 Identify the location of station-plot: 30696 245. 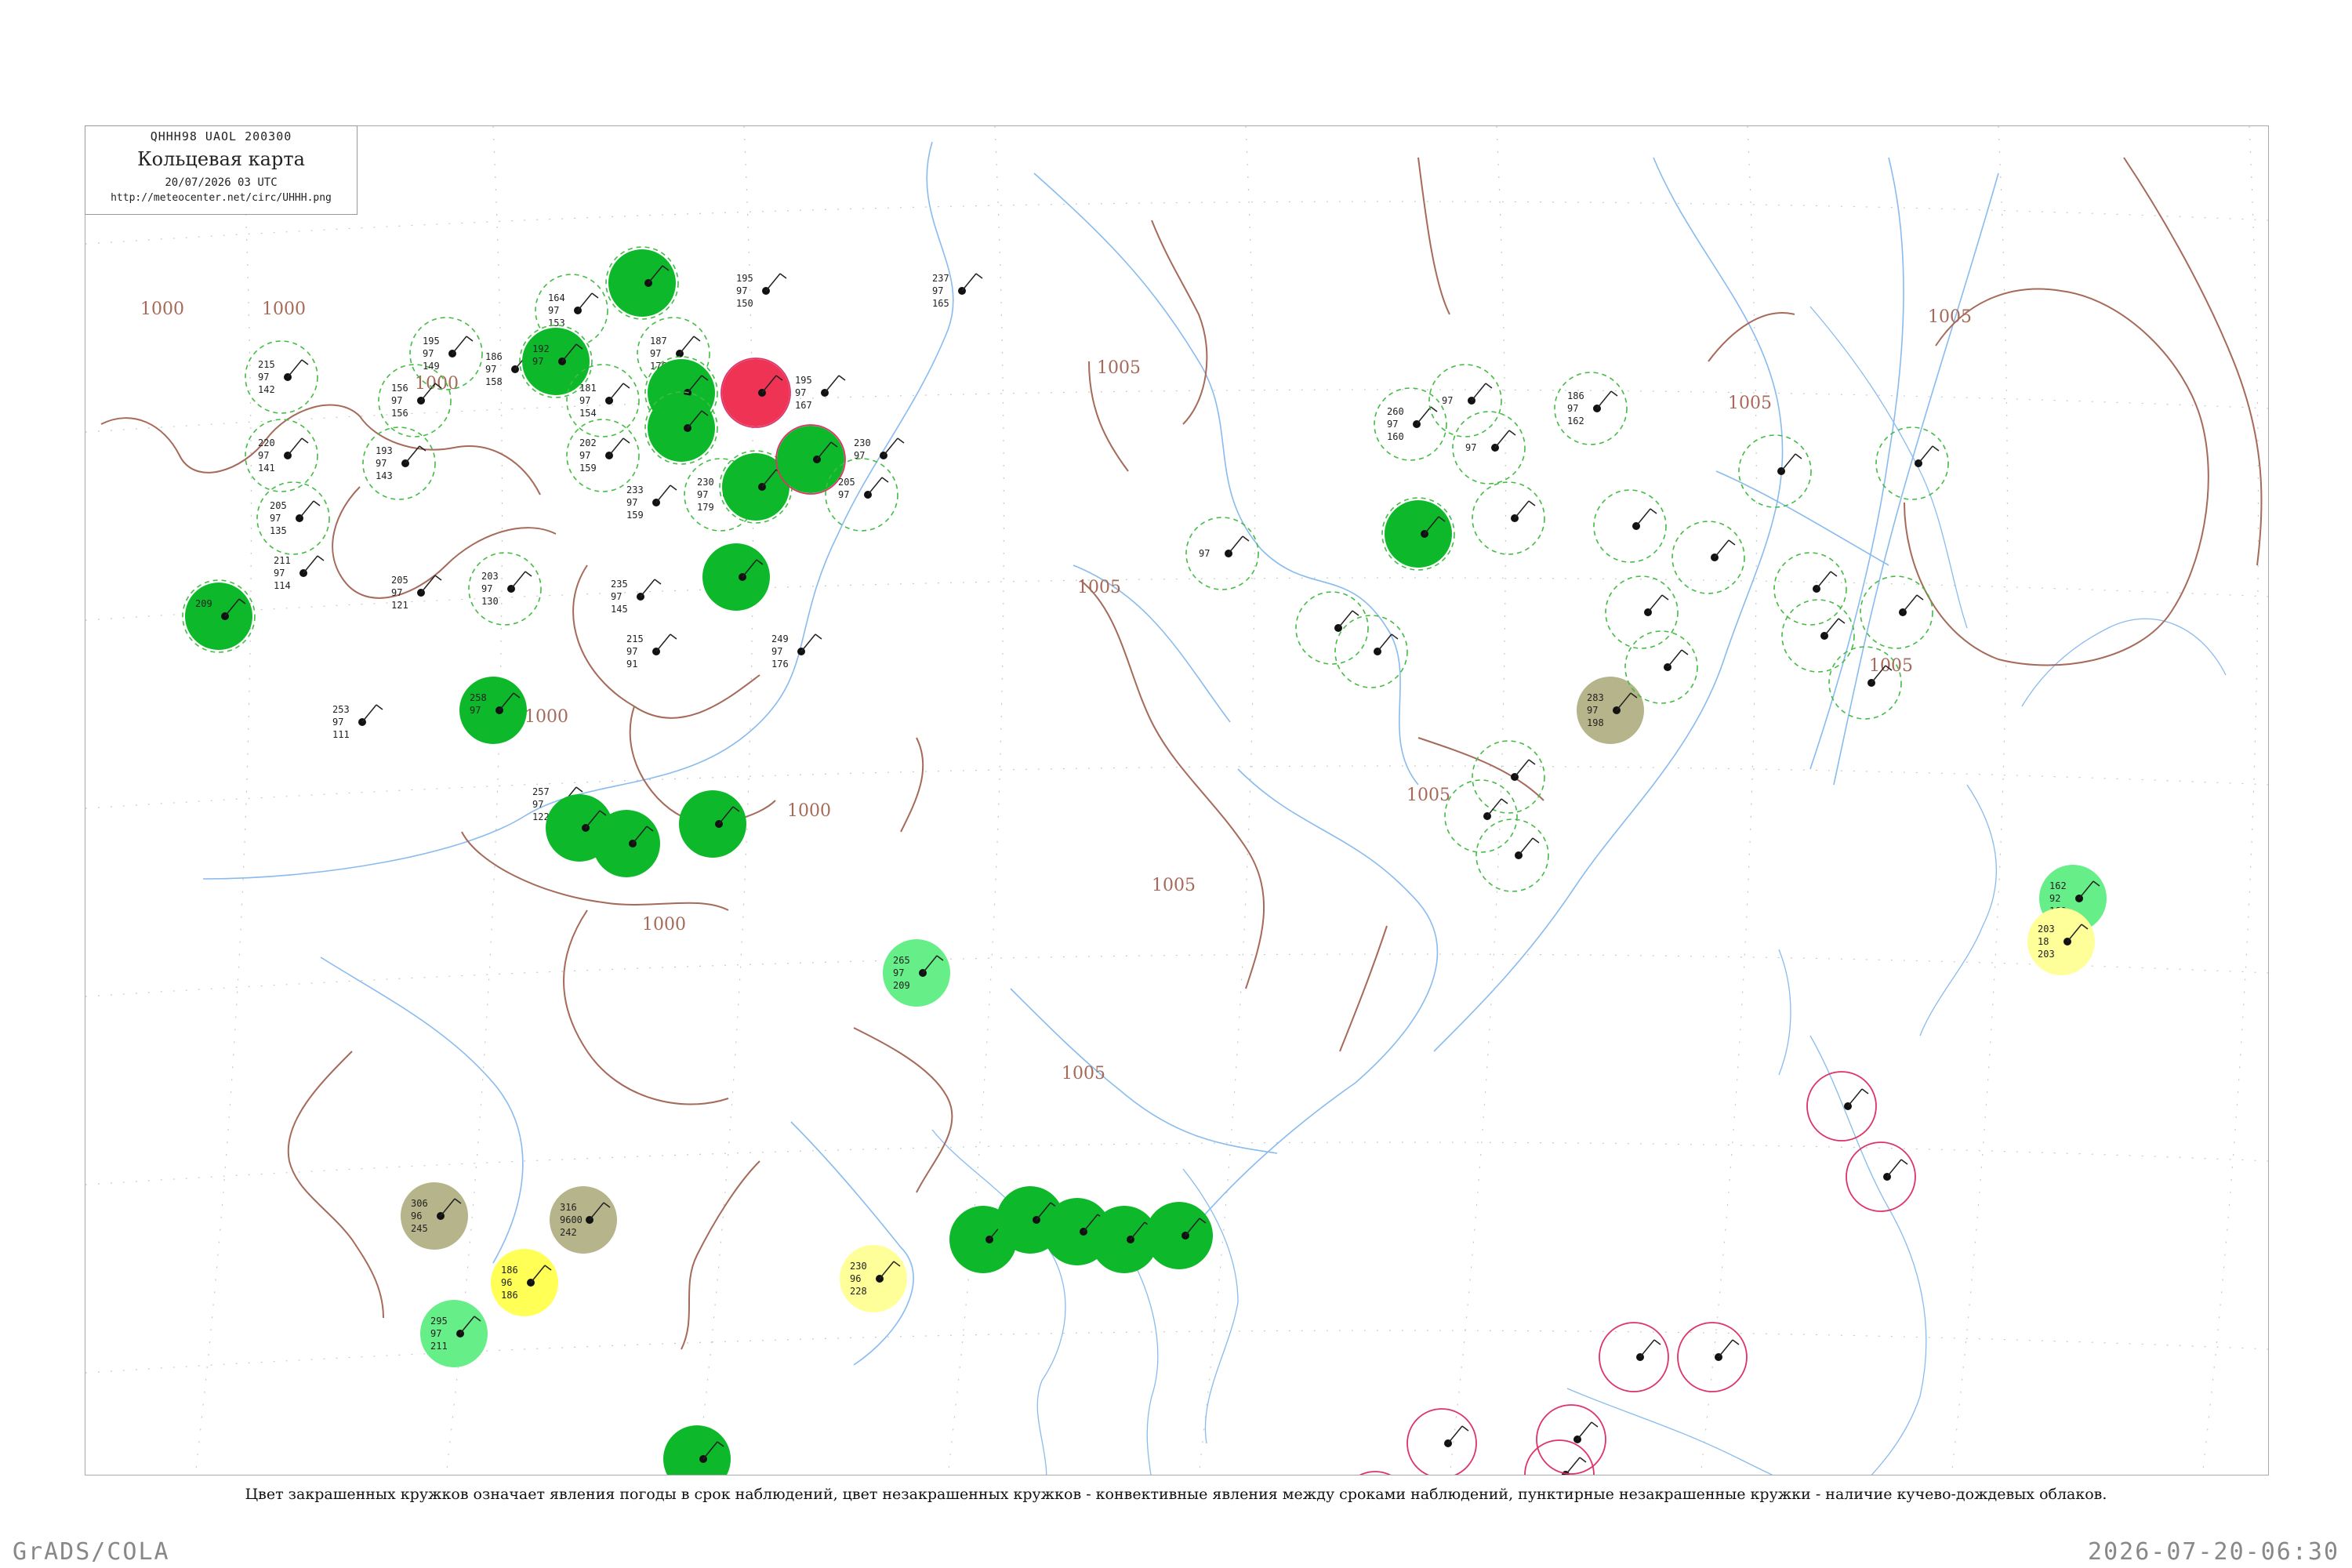
(434, 1216).